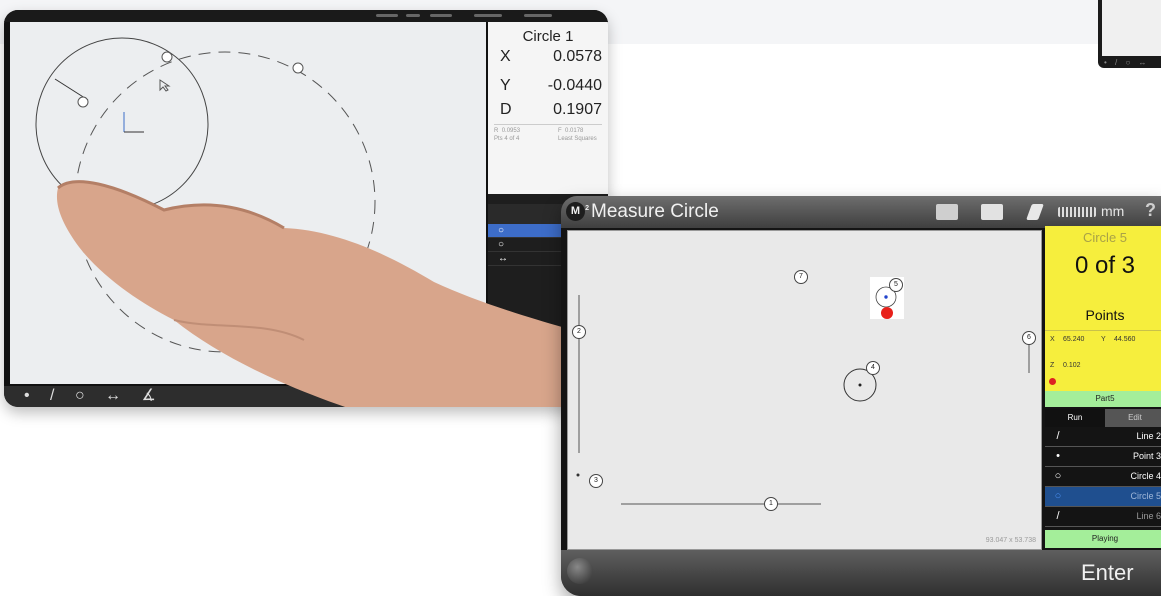  Describe the element at coordinates (1103, 339) in the screenshot. I see `y-coordinate-label: Y` at that location.